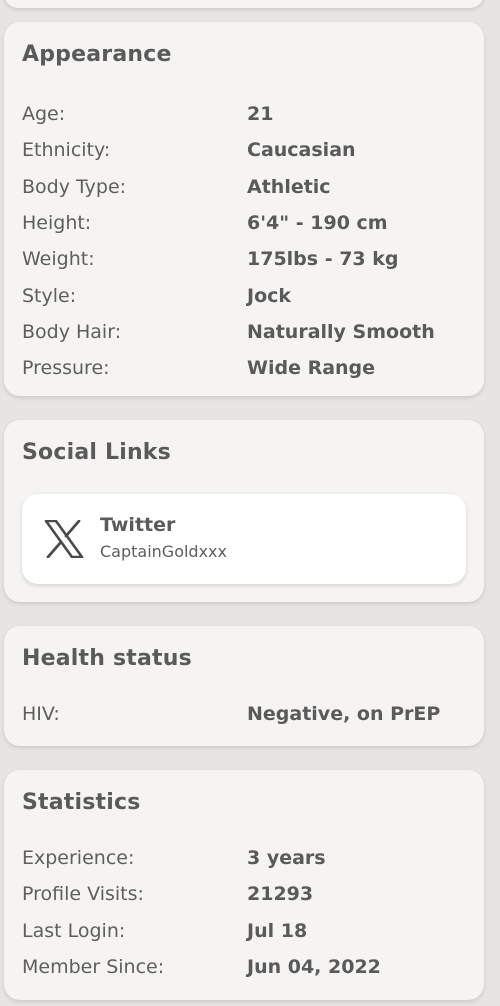  I want to click on appearance-row-pressure: Pressure: Wide Range, so click(248, 368).